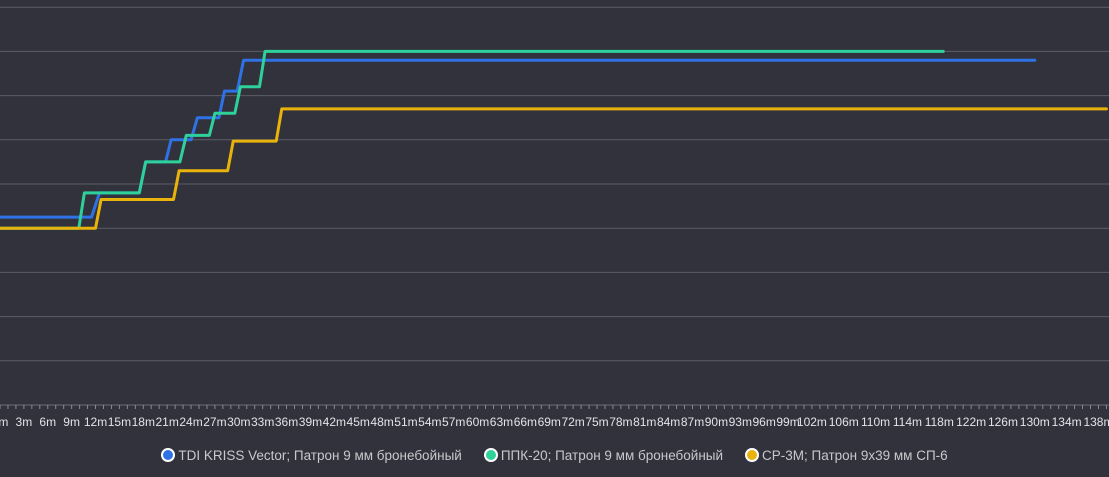  I want to click on x-axis-minor-ticks, so click(553, 407).